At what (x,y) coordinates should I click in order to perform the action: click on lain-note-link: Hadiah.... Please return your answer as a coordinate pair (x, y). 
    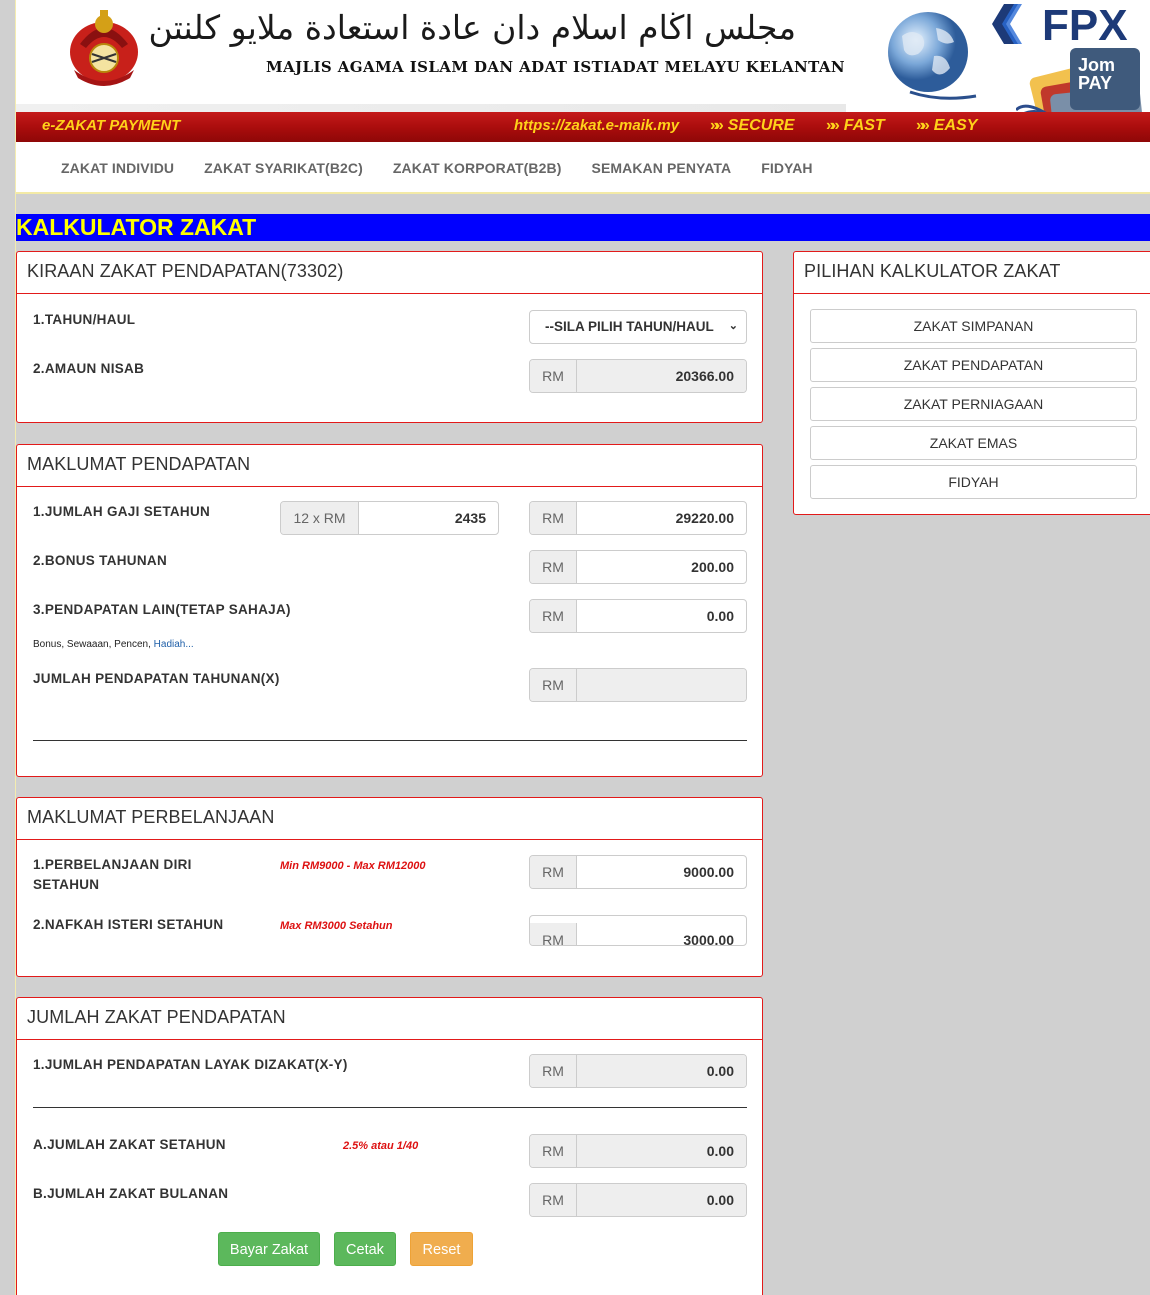
    Looking at the image, I should click on (174, 644).